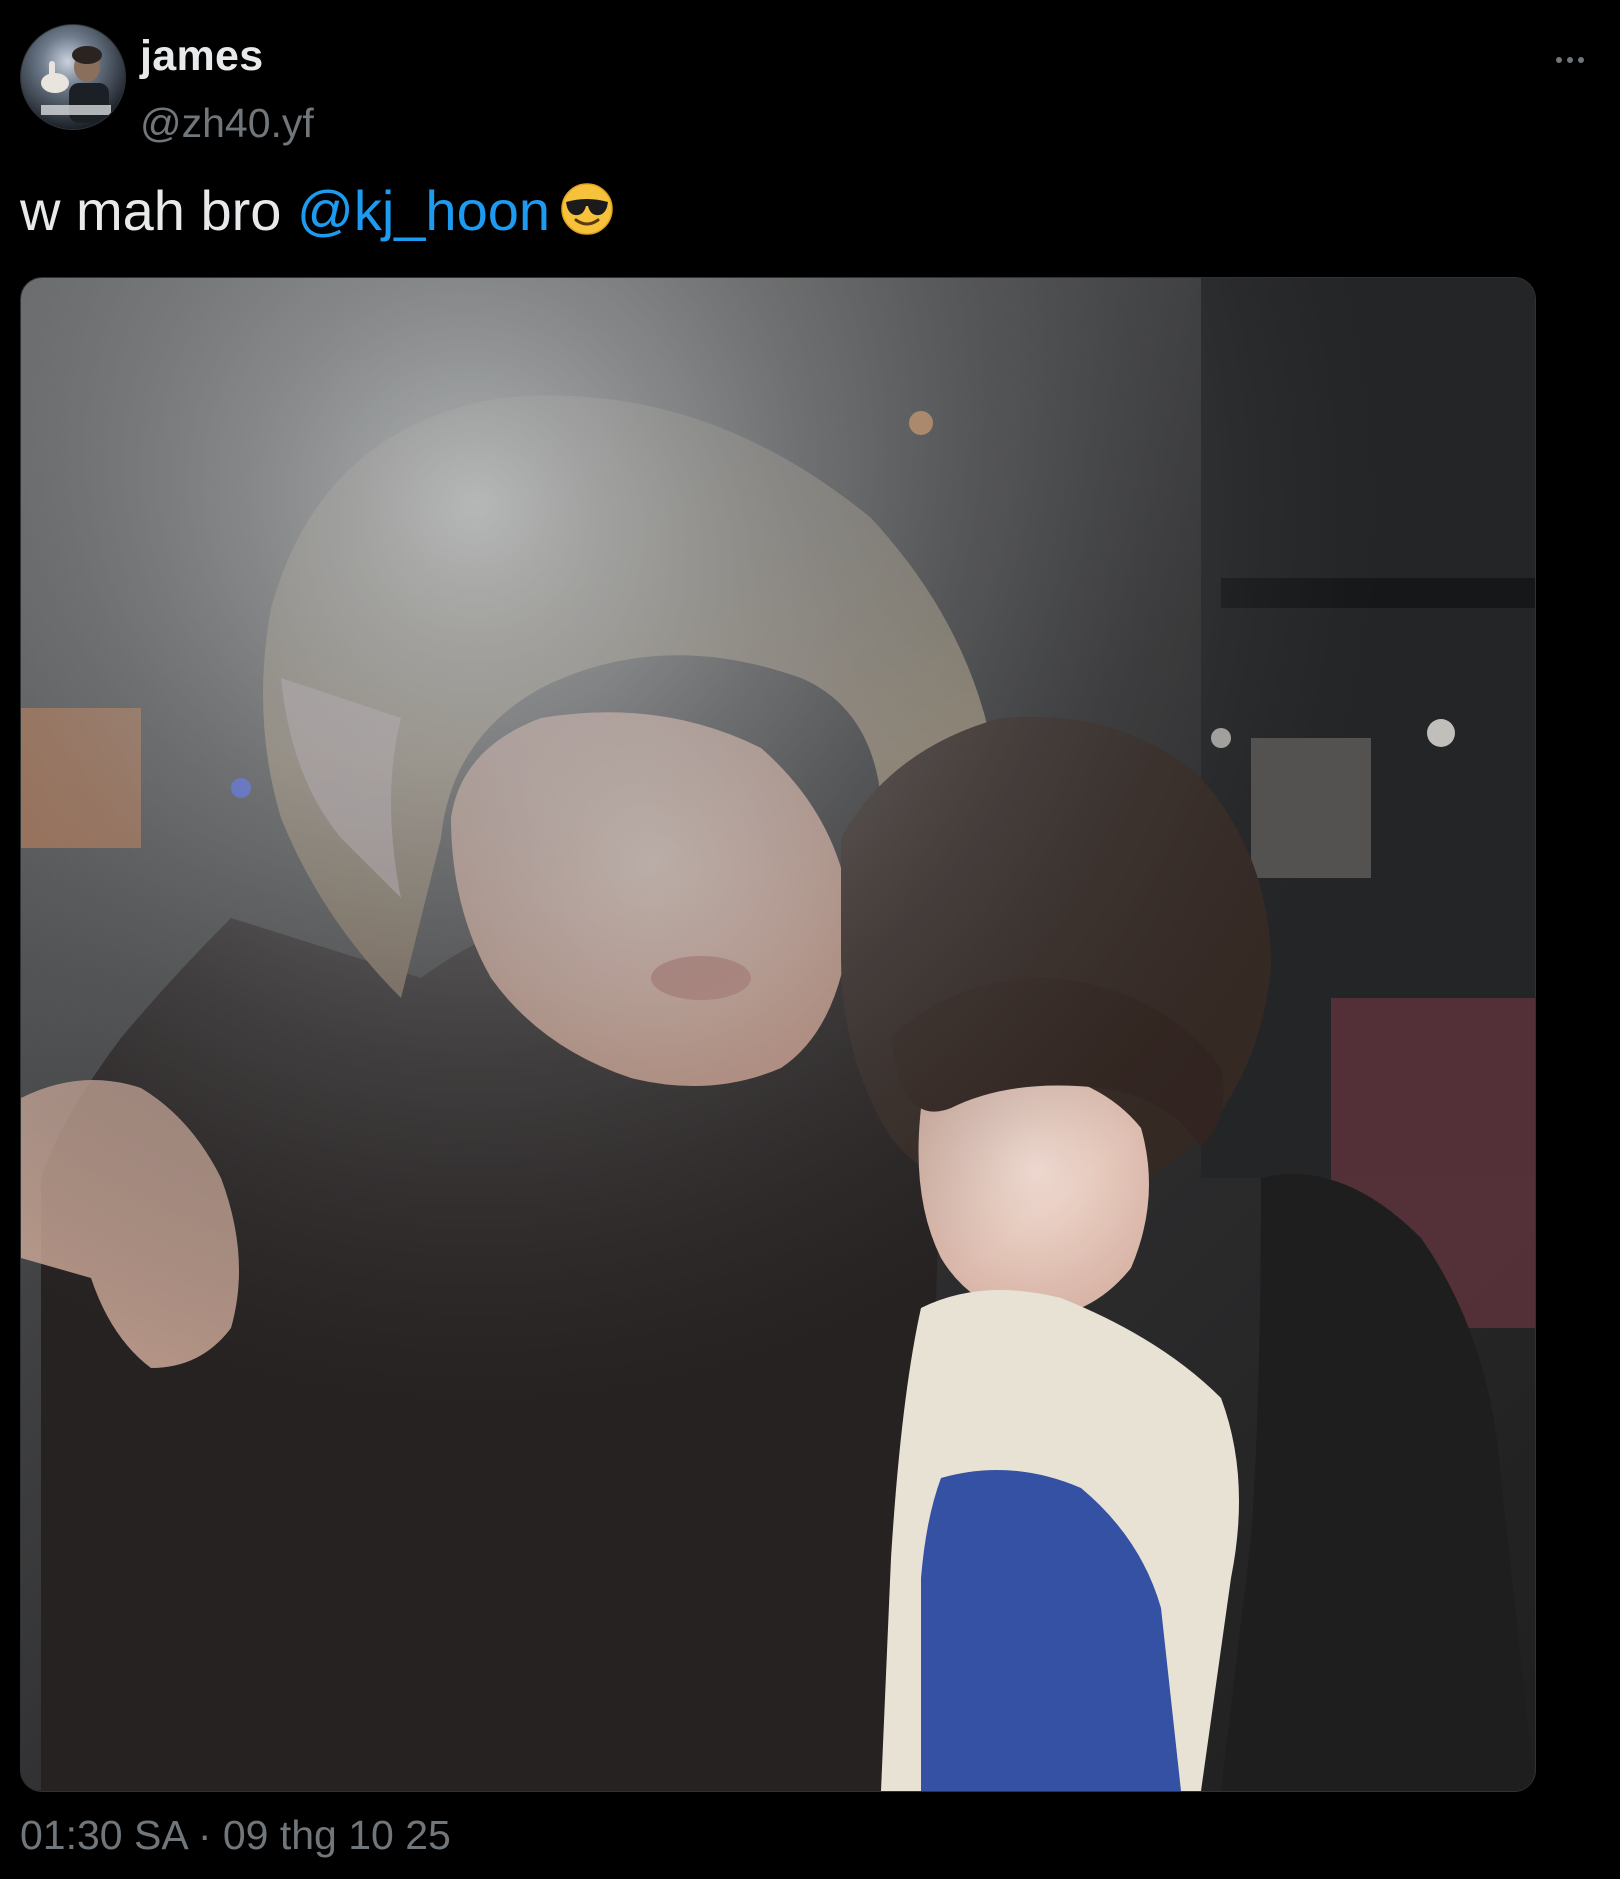  Describe the element at coordinates (201, 56) in the screenshot. I see `author-display-name: james` at that location.